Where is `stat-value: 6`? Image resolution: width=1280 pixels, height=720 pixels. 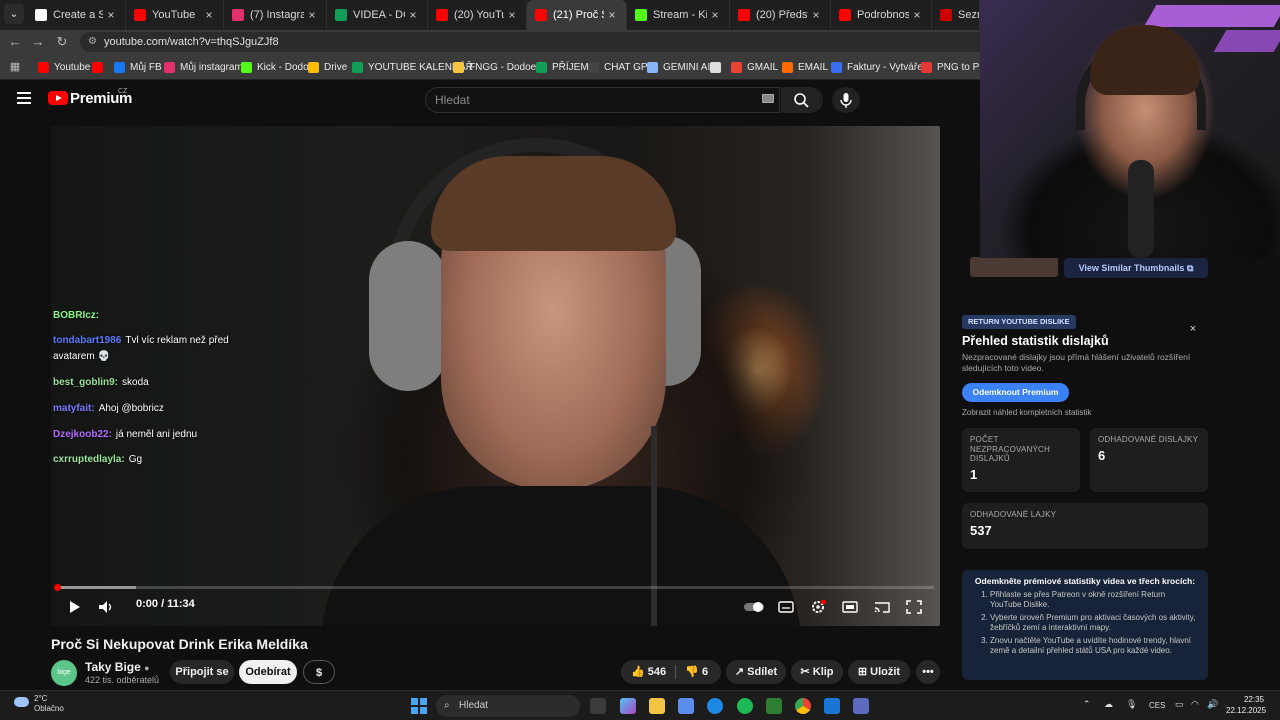 stat-value: 6 is located at coordinates (1102, 455).